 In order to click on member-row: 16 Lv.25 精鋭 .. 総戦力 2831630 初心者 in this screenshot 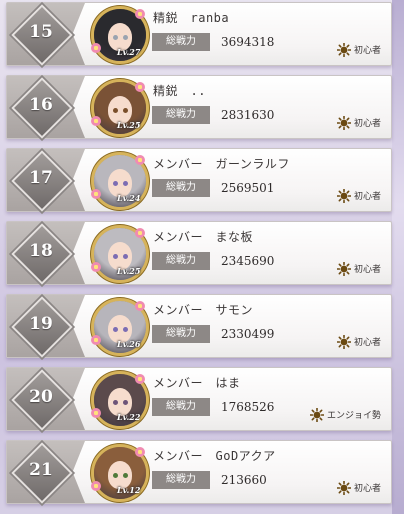, I will do `click(199, 107)`.